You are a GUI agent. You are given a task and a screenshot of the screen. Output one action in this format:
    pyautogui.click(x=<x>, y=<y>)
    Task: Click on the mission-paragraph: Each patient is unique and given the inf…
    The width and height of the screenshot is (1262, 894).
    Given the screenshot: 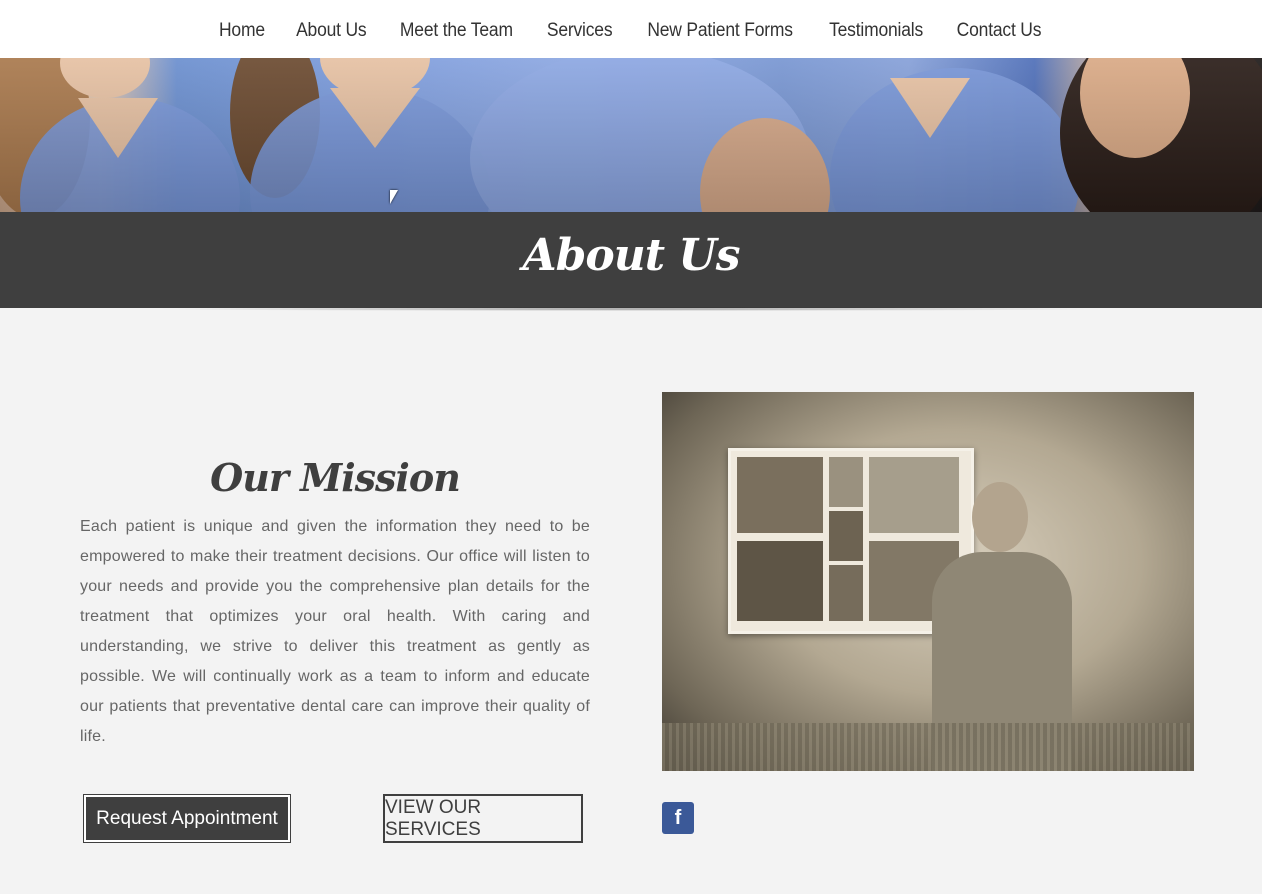 What is the action you would take?
    pyautogui.click(x=335, y=631)
    